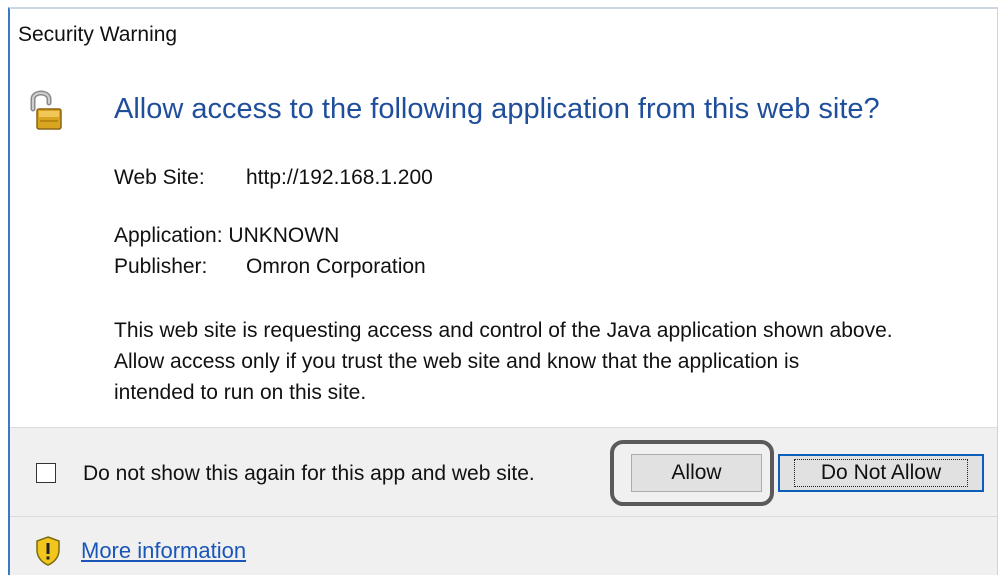 The height and width of the screenshot is (575, 999). Describe the element at coordinates (240, 392) in the screenshot. I see `message-line: intended to run on this site.` at that location.